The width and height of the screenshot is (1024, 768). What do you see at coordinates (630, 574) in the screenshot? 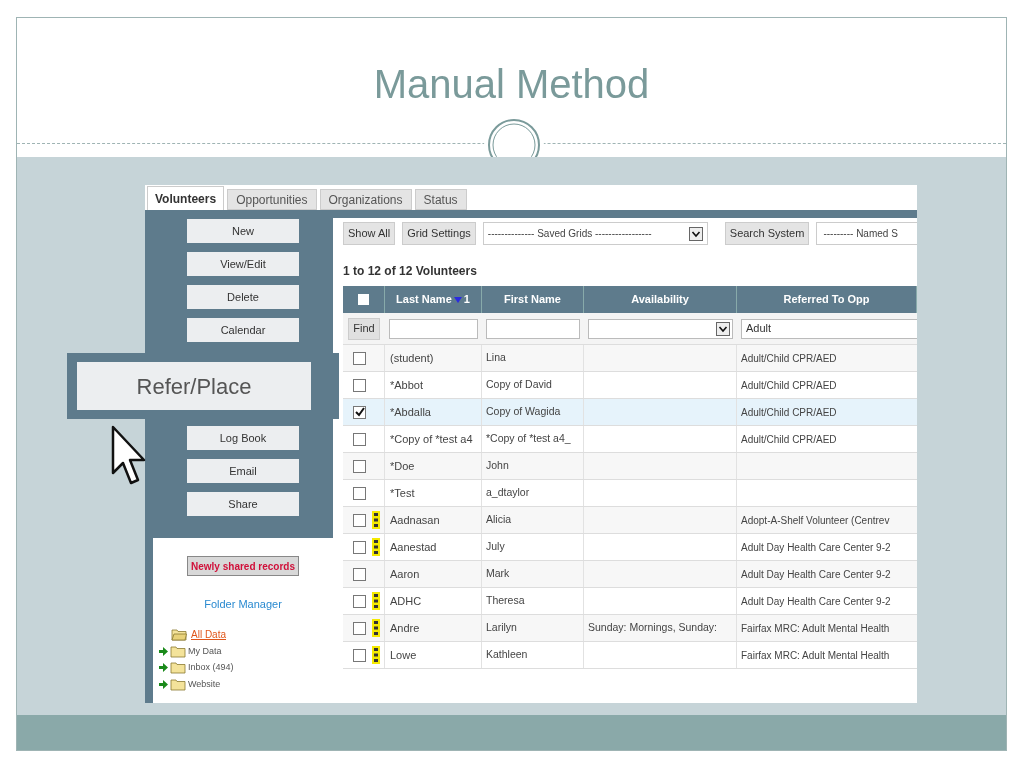
I see `table-row: Aaron Mark Adult Day Health Care Center 9-2` at bounding box center [630, 574].